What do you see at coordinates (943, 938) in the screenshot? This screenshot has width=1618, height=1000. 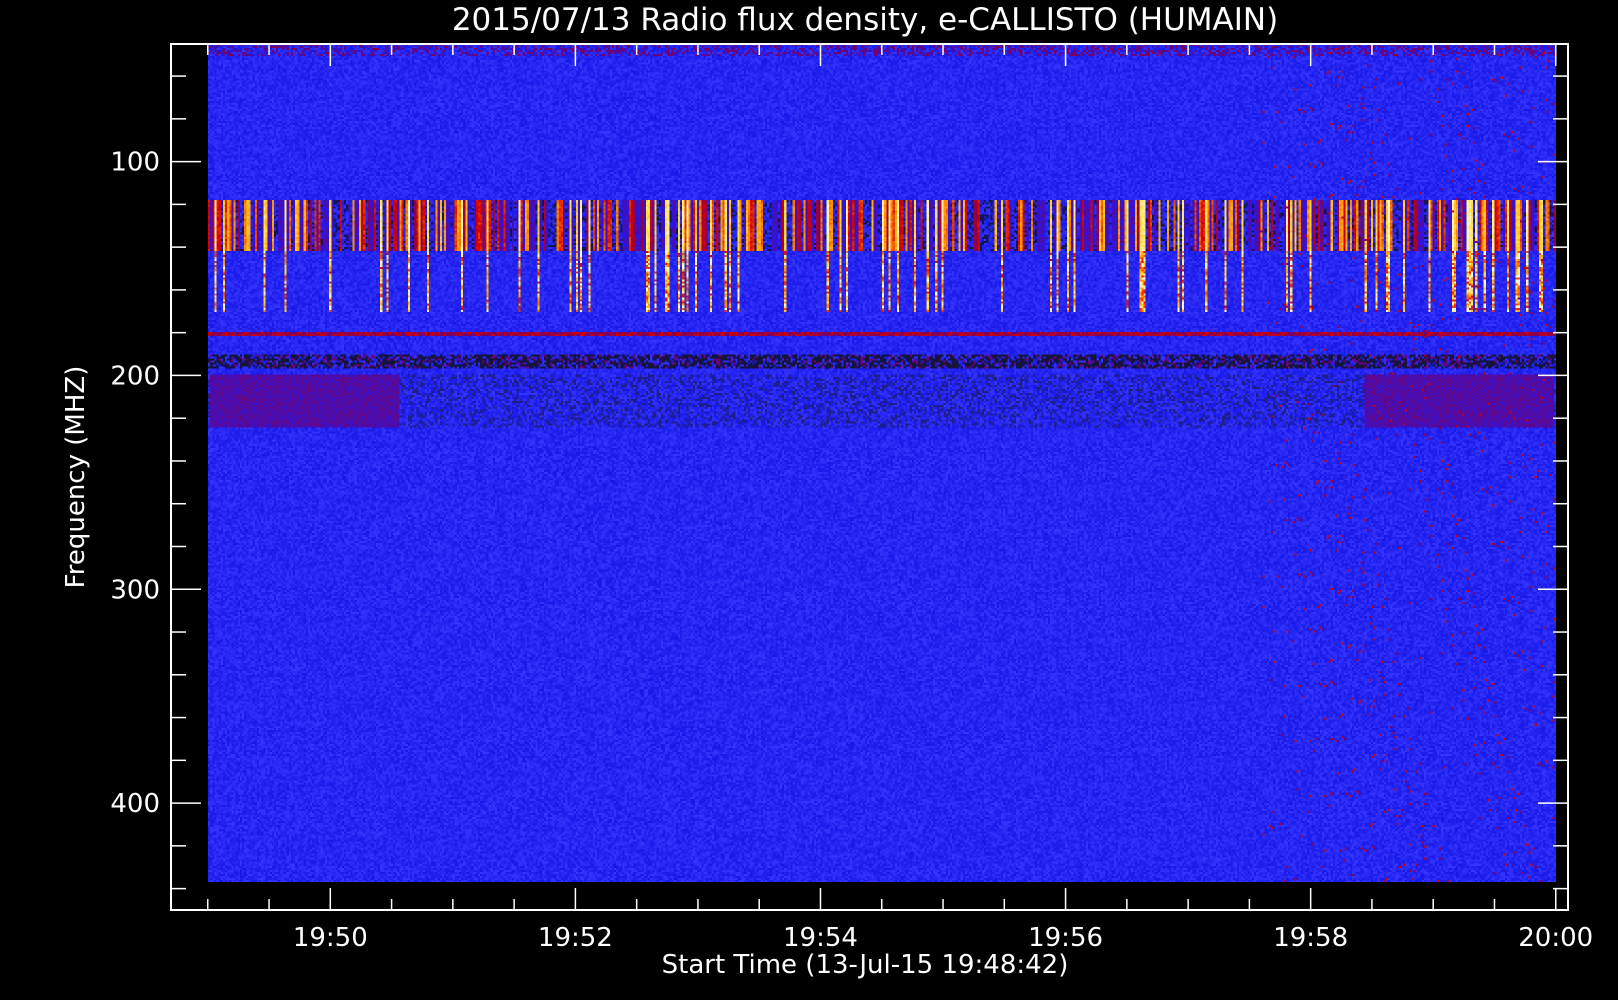 I see `x-axis-tick-labels: 19:50 19:52 19:54 19:56 19:58 20:00` at bounding box center [943, 938].